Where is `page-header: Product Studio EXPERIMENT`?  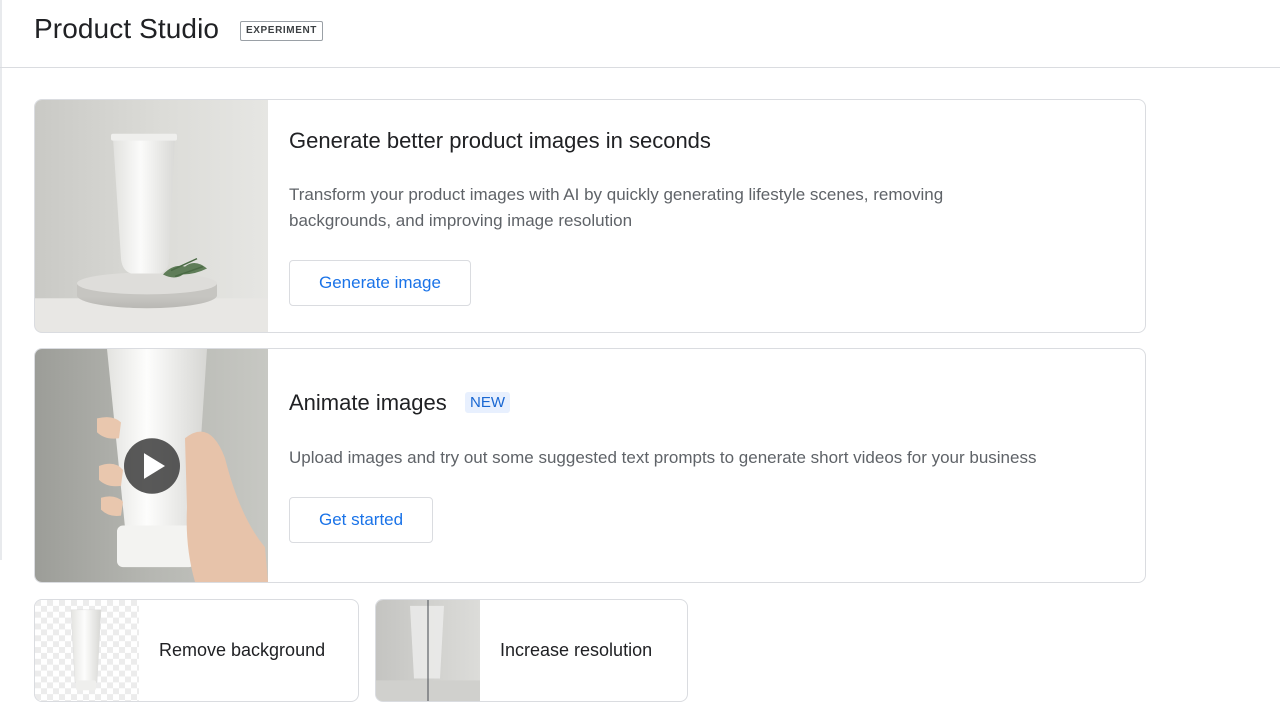
page-header: Product Studio EXPERIMENT is located at coordinates (640, 34).